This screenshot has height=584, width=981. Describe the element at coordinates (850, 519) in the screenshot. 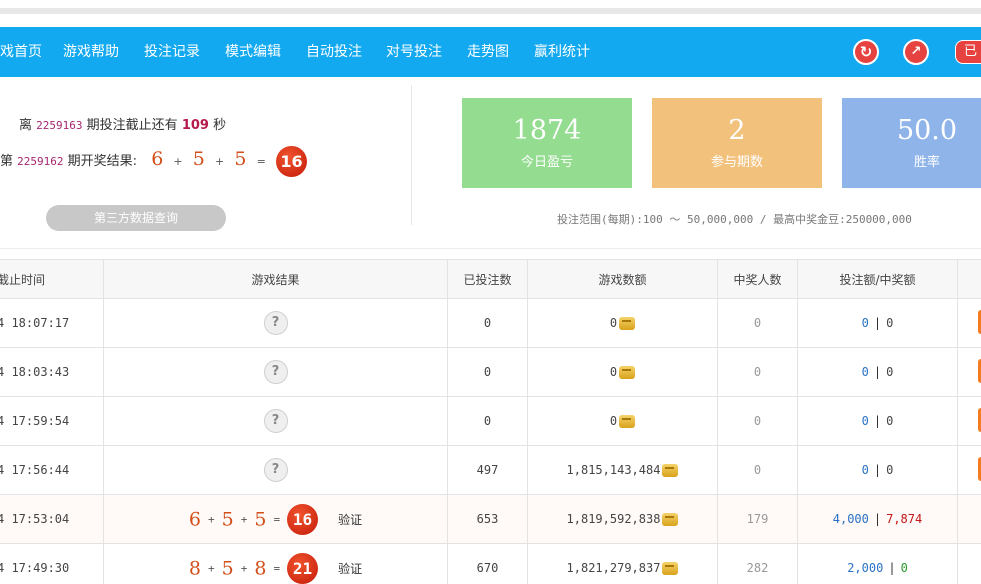

I see `bet-amount: 4,000` at that location.